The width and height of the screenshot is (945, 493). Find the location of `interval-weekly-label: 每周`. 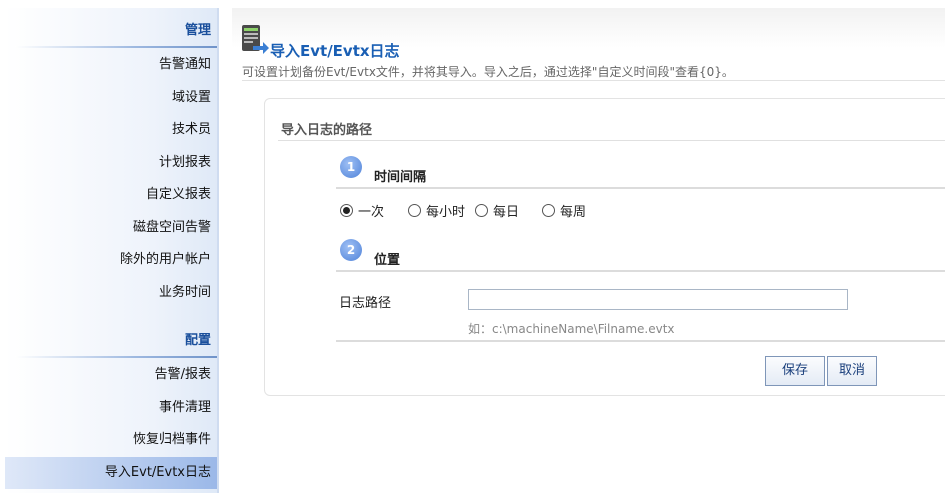

interval-weekly-label: 每周 is located at coordinates (573, 212).